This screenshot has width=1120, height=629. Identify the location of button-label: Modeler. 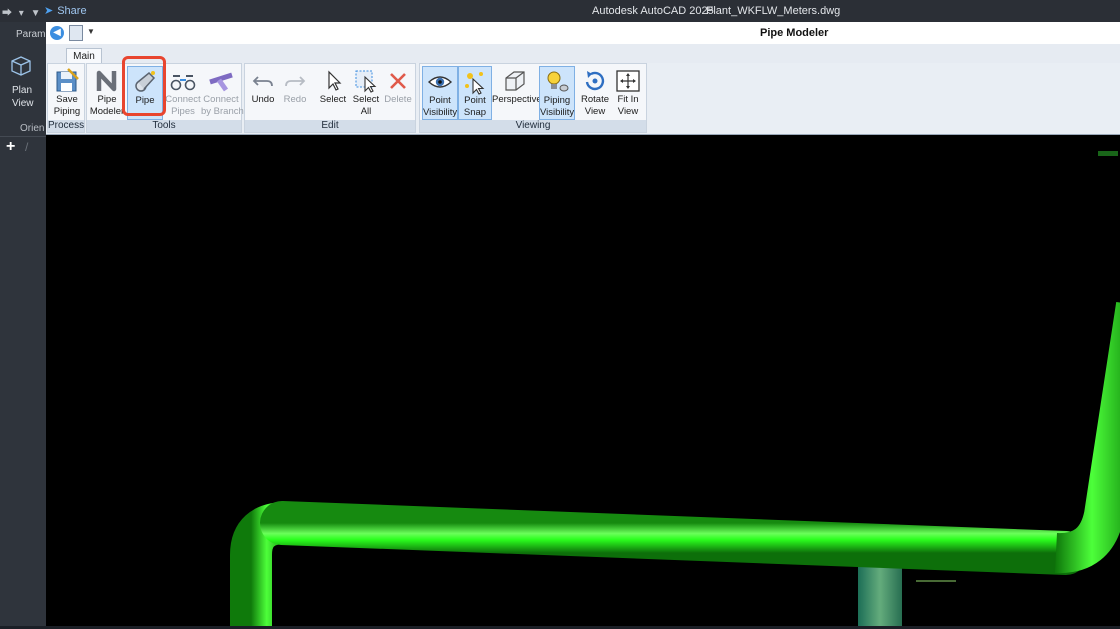
(107, 111).